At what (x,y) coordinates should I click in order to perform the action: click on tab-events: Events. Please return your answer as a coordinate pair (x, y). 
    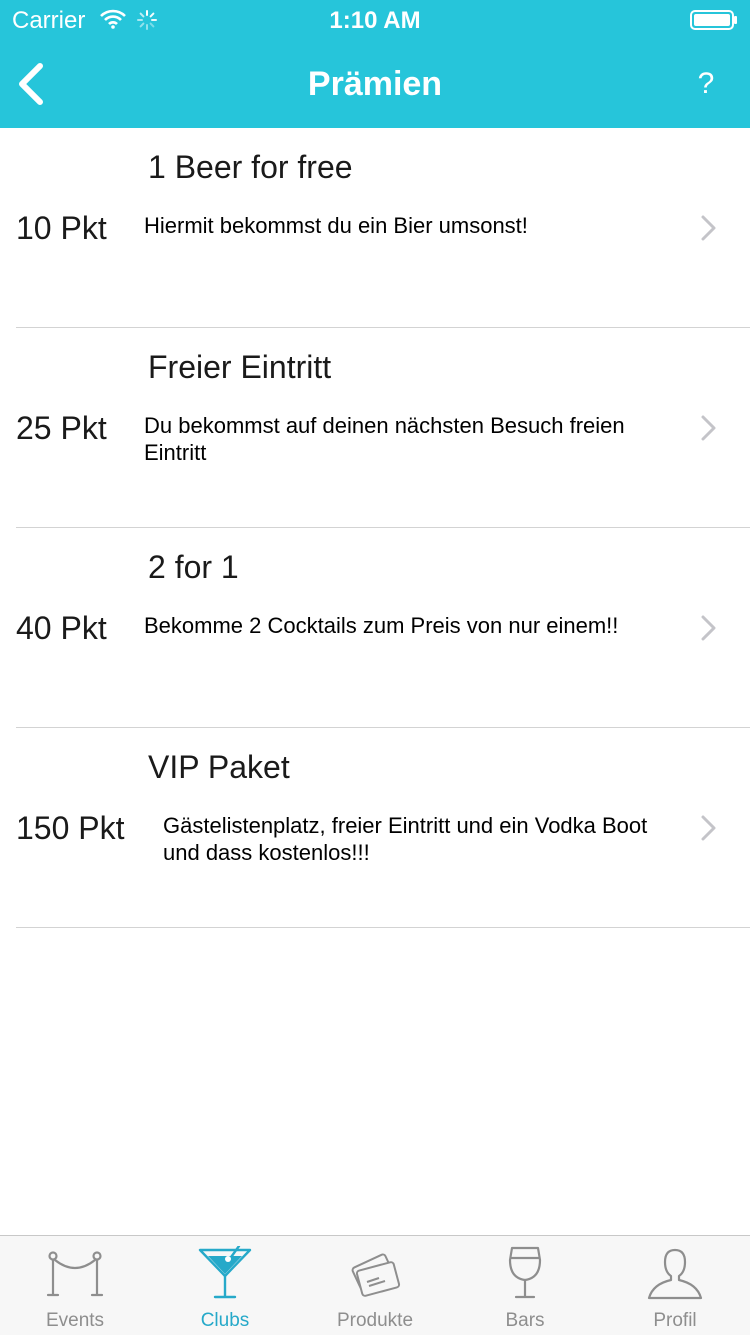
    Looking at the image, I should click on (75, 1285).